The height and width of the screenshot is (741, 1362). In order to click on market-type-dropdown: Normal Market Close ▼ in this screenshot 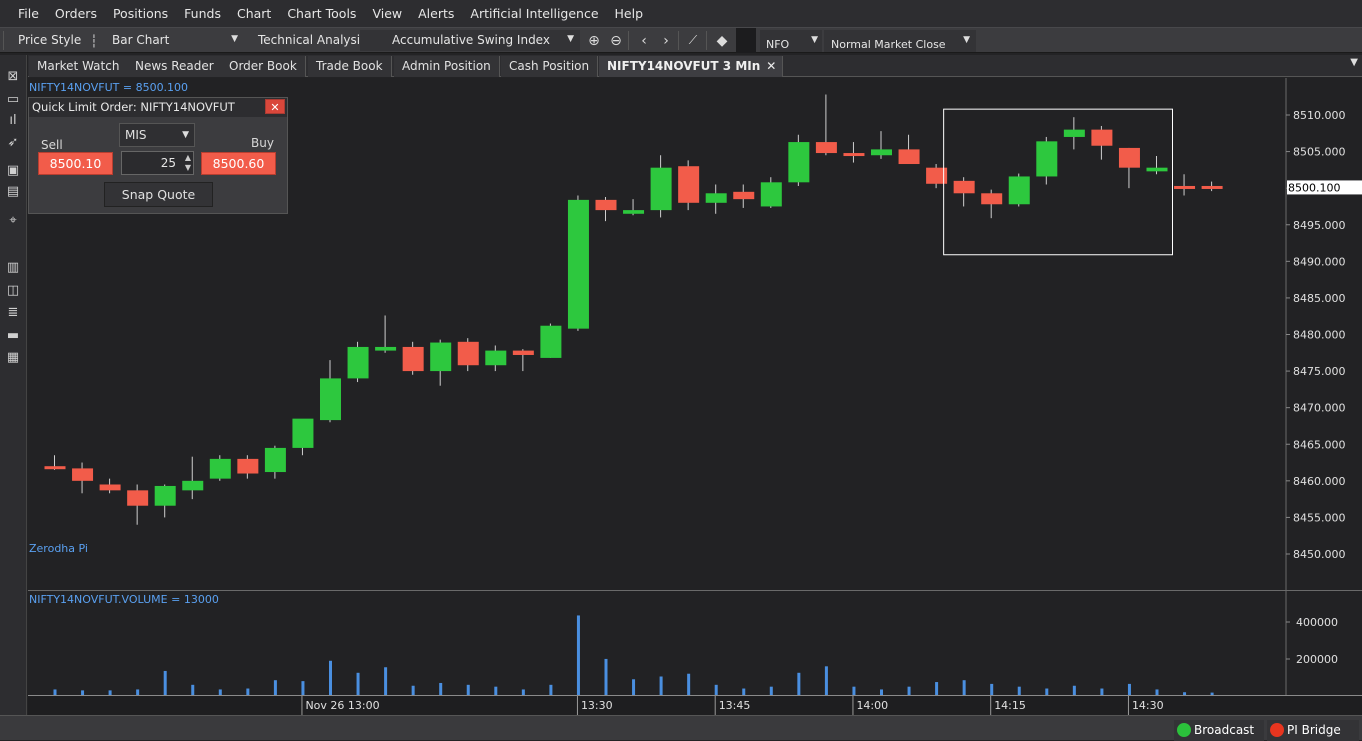, I will do `click(900, 41)`.